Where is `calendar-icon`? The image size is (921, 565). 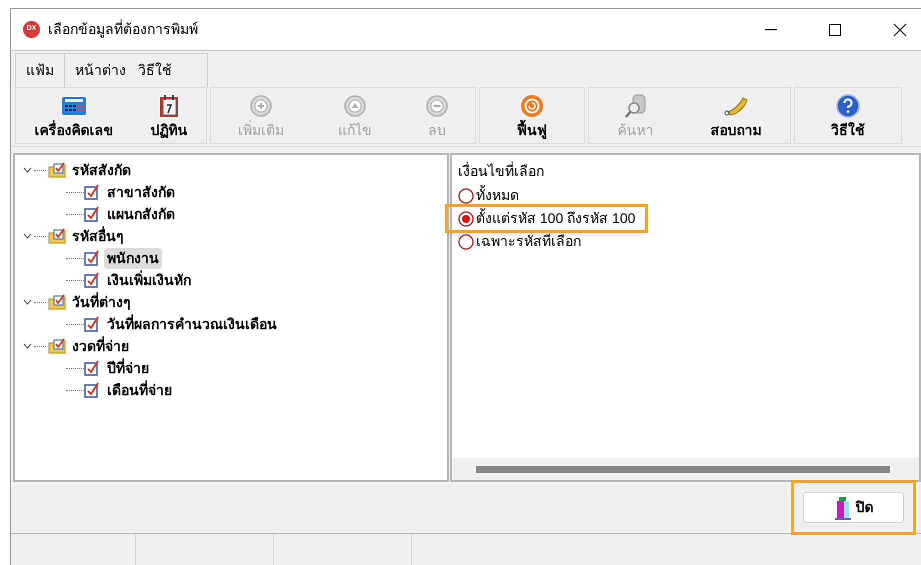
calendar-icon is located at coordinates (169, 106).